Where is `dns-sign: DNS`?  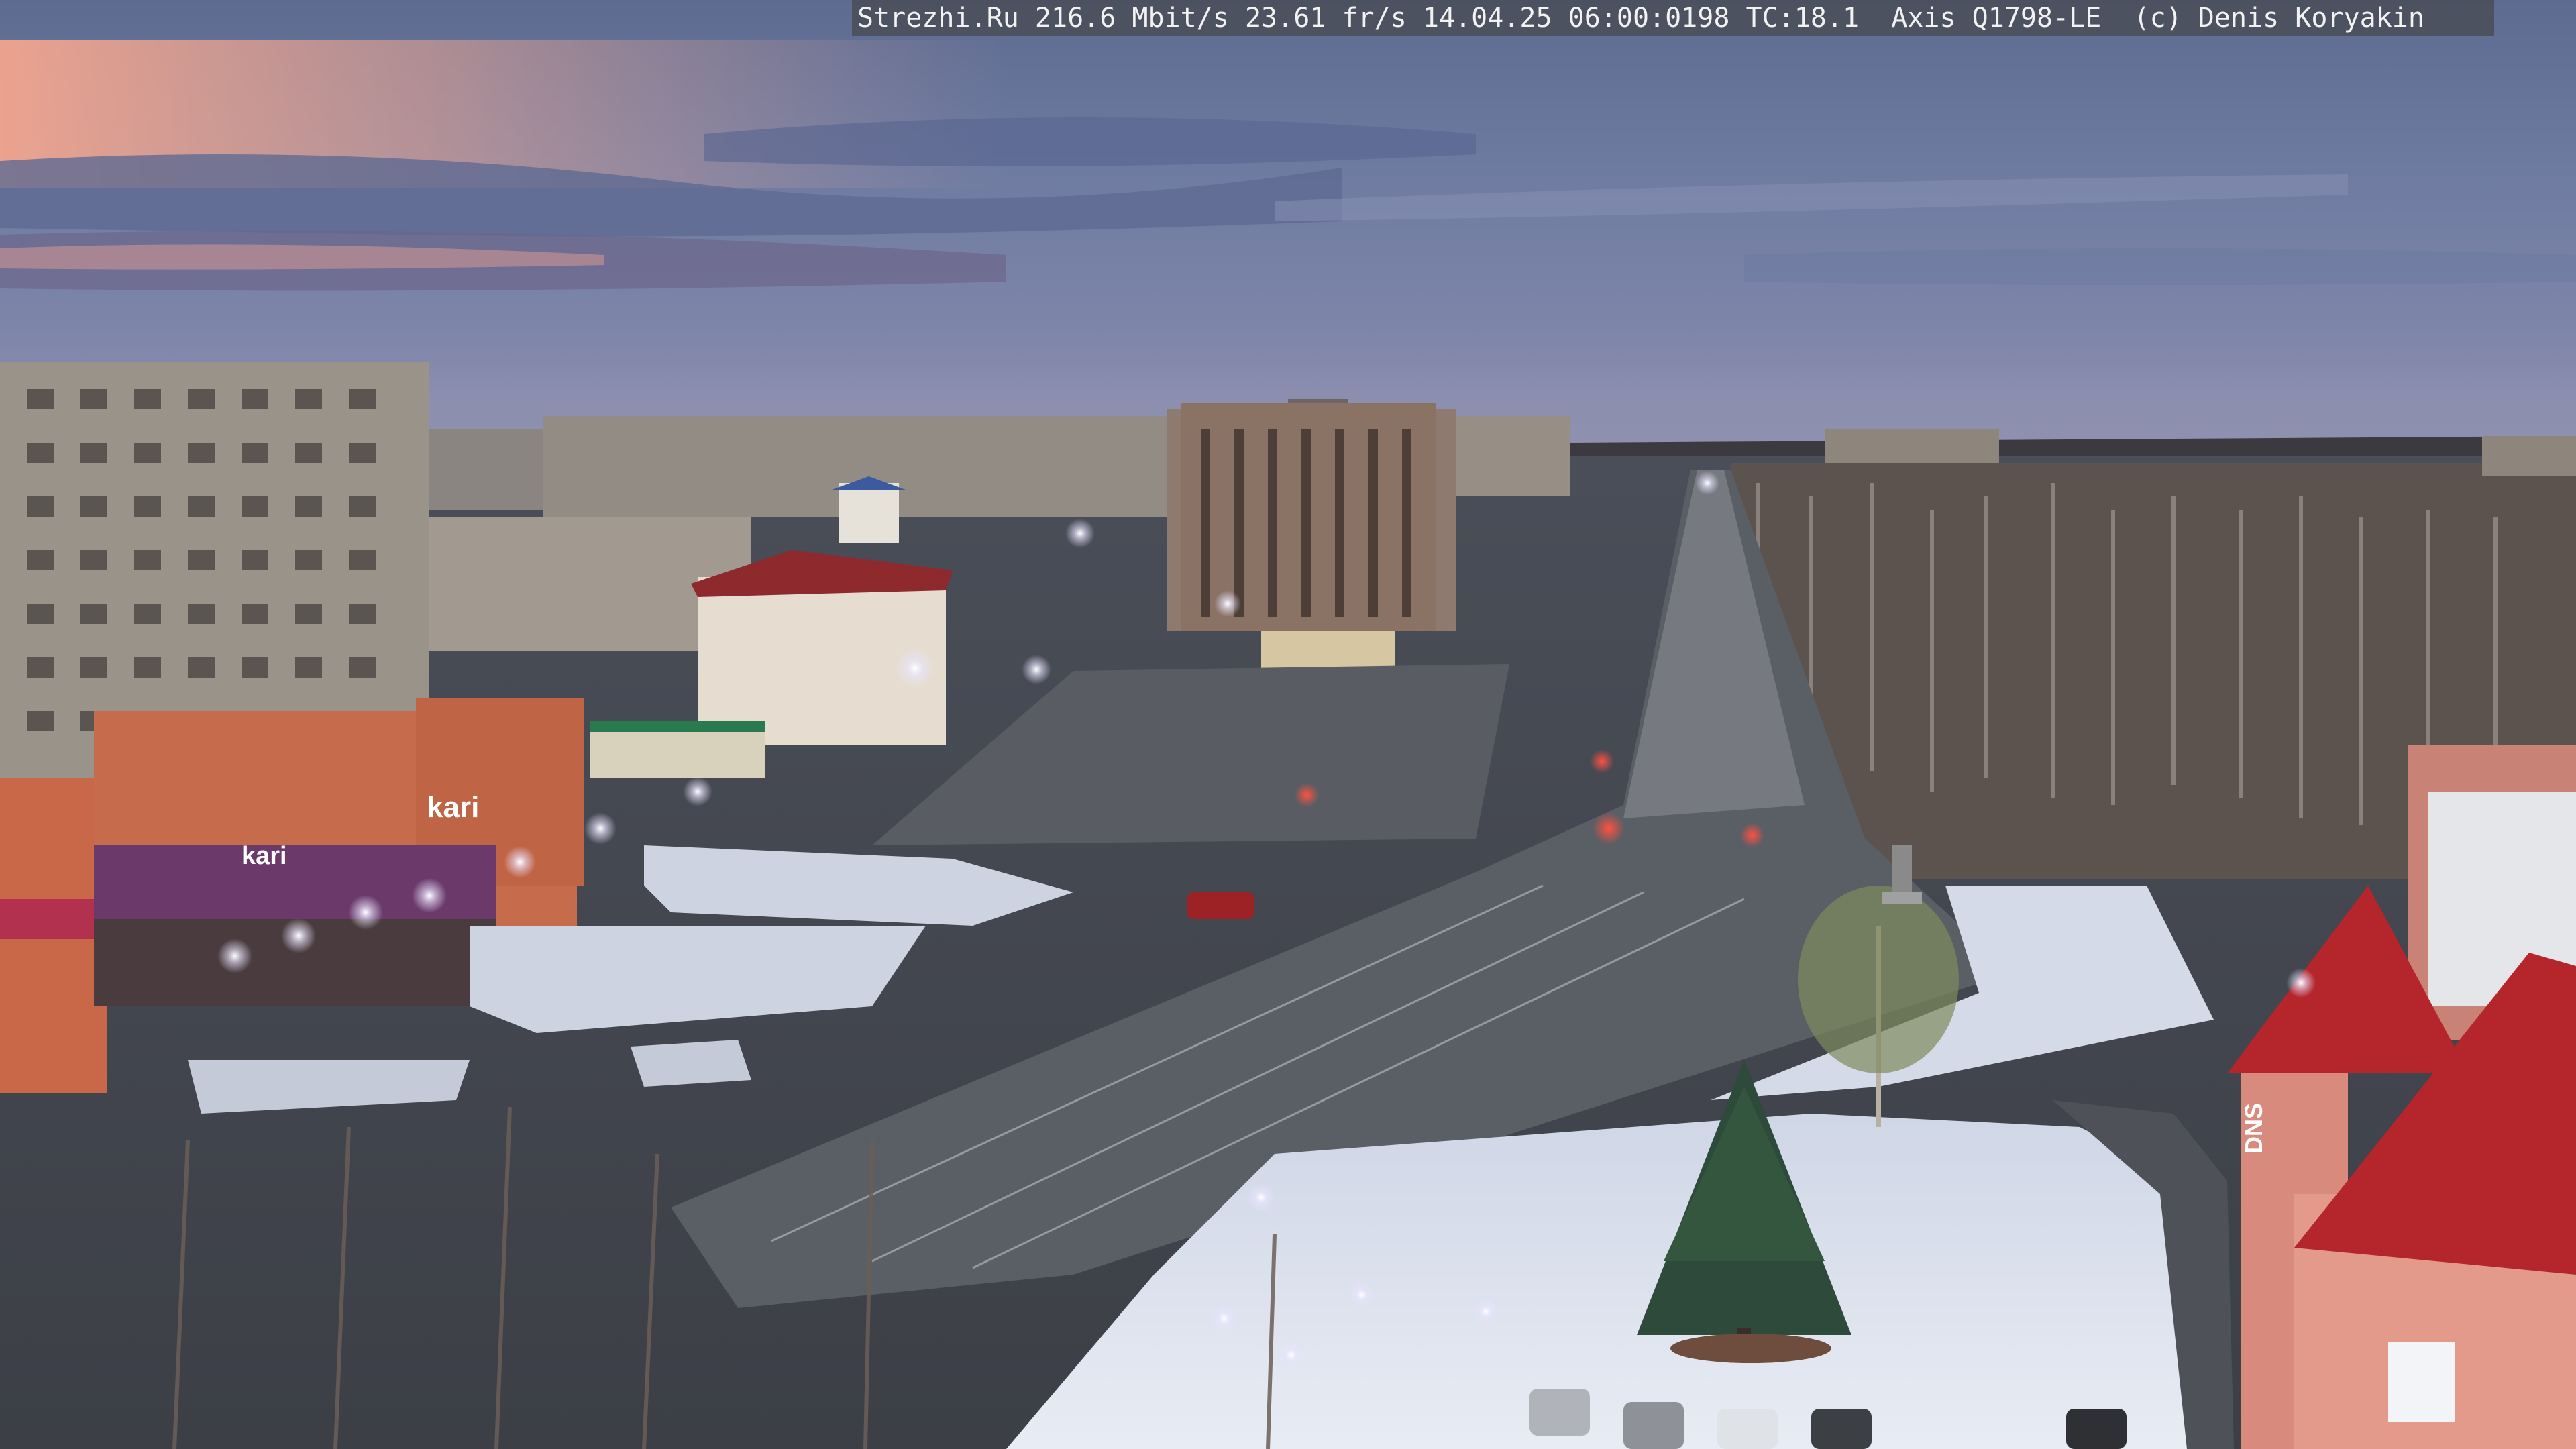 dns-sign: DNS is located at coordinates (2253, 1128).